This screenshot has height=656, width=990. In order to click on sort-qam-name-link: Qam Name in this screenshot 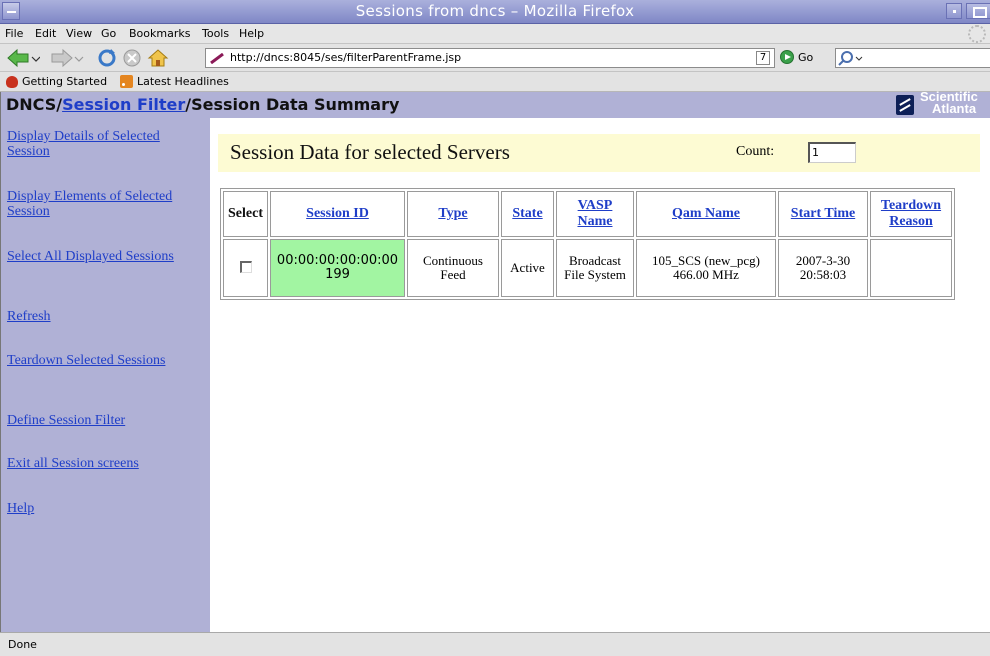, I will do `click(706, 213)`.